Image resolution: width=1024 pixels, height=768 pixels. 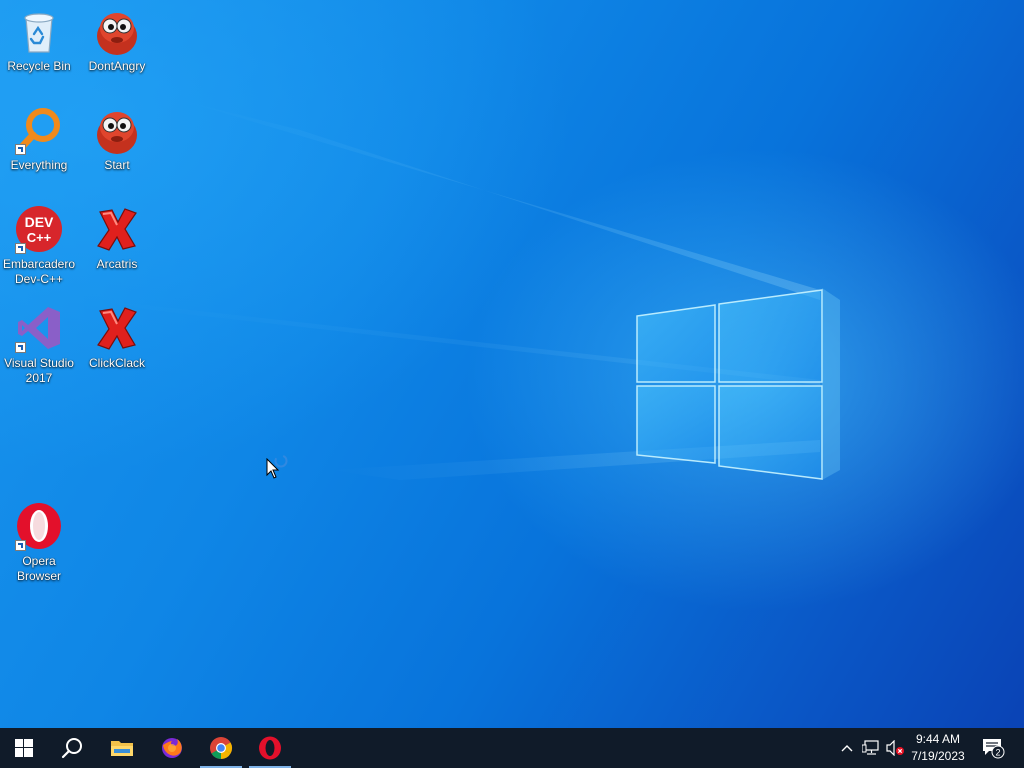 I want to click on windows-logo-icon, so click(x=24, y=748).